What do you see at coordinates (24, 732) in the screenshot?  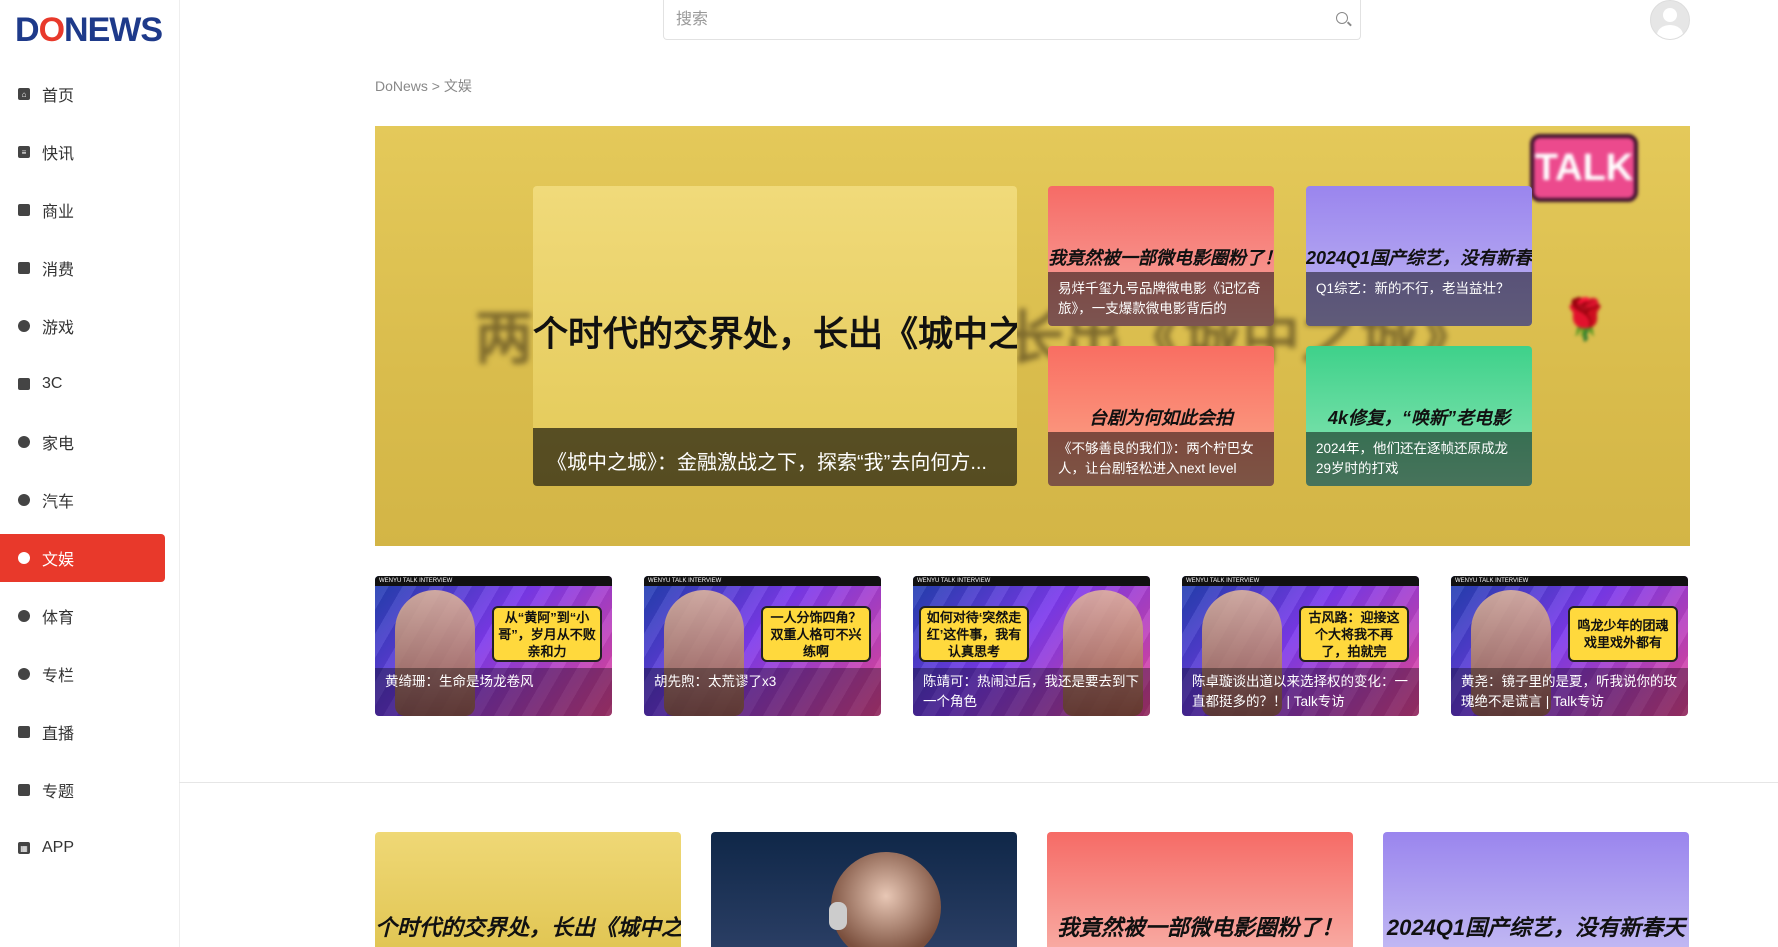 I see `live-icon` at bounding box center [24, 732].